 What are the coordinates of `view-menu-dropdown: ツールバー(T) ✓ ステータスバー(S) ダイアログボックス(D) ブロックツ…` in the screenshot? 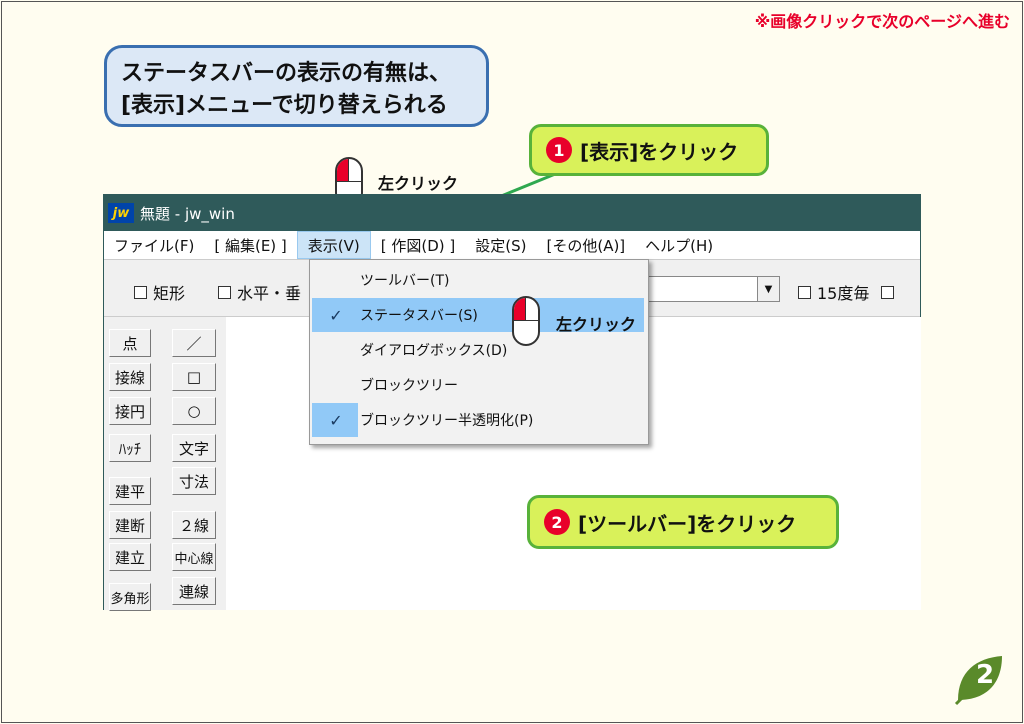 It's located at (479, 352).